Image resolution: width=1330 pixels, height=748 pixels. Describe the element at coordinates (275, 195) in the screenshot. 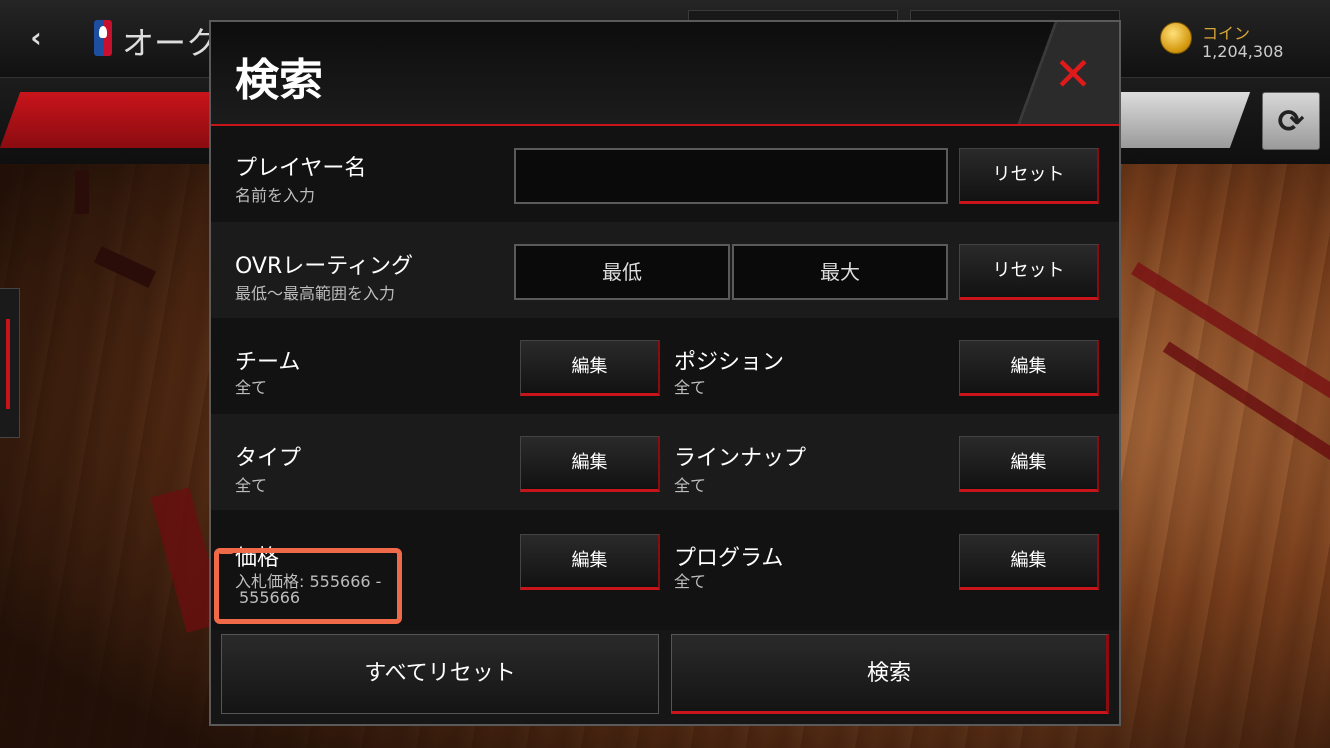

I see `player-name-hint: 名前を入力` at that location.